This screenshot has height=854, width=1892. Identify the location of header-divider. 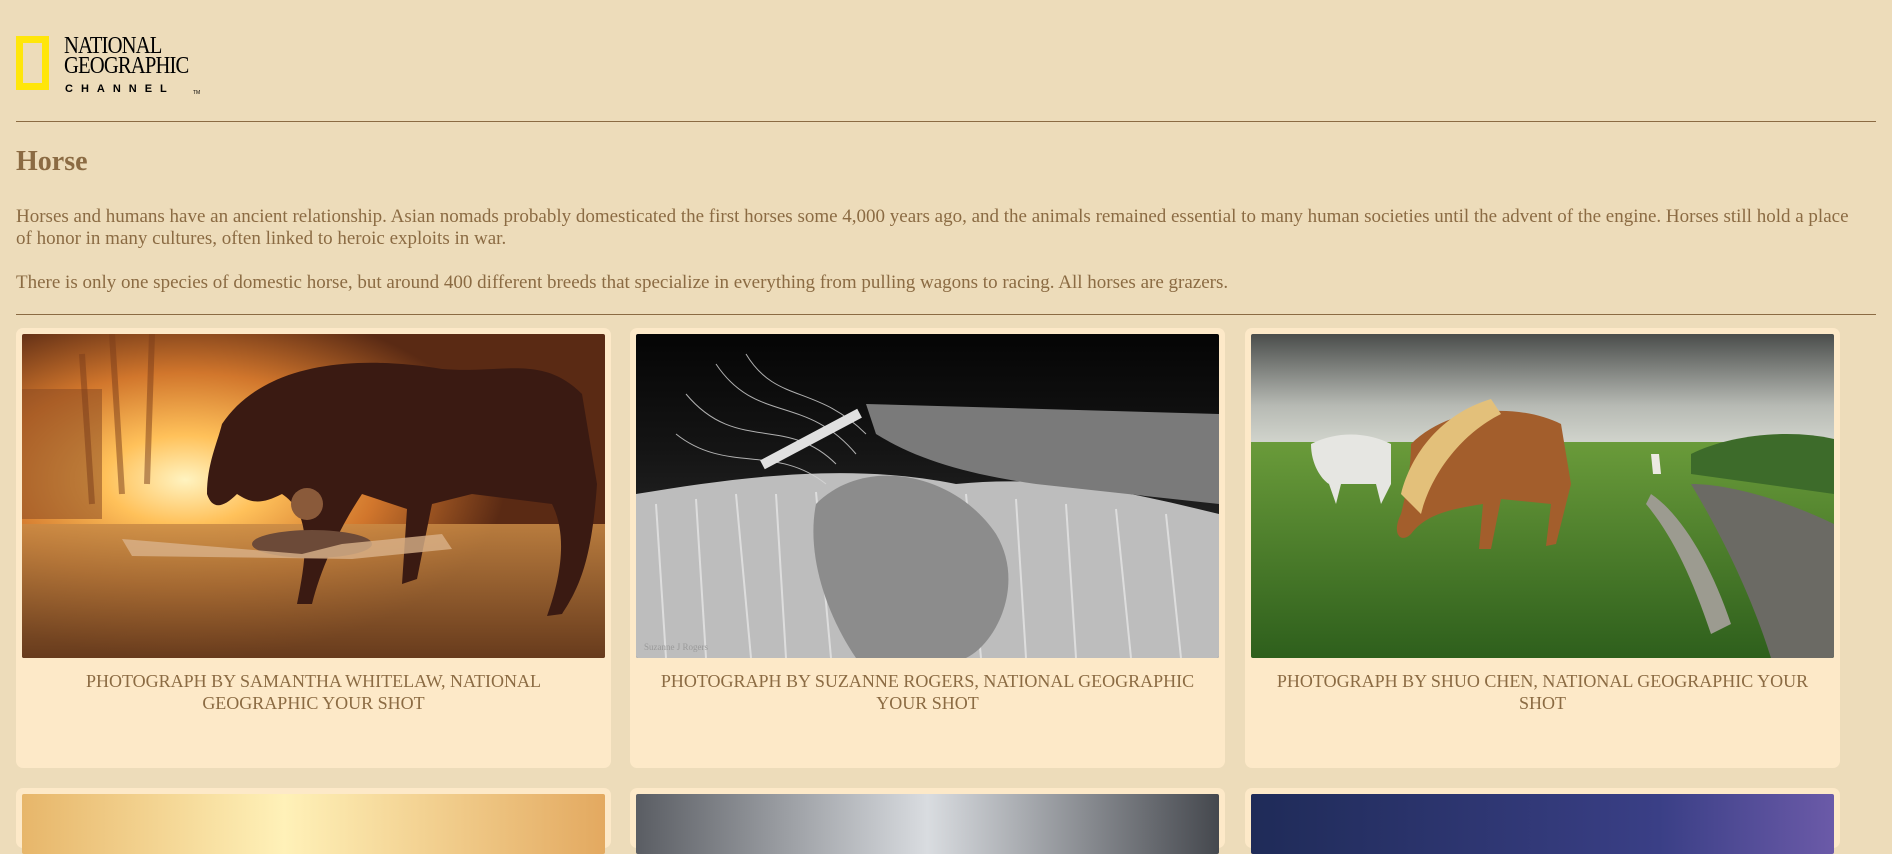
(946, 121).